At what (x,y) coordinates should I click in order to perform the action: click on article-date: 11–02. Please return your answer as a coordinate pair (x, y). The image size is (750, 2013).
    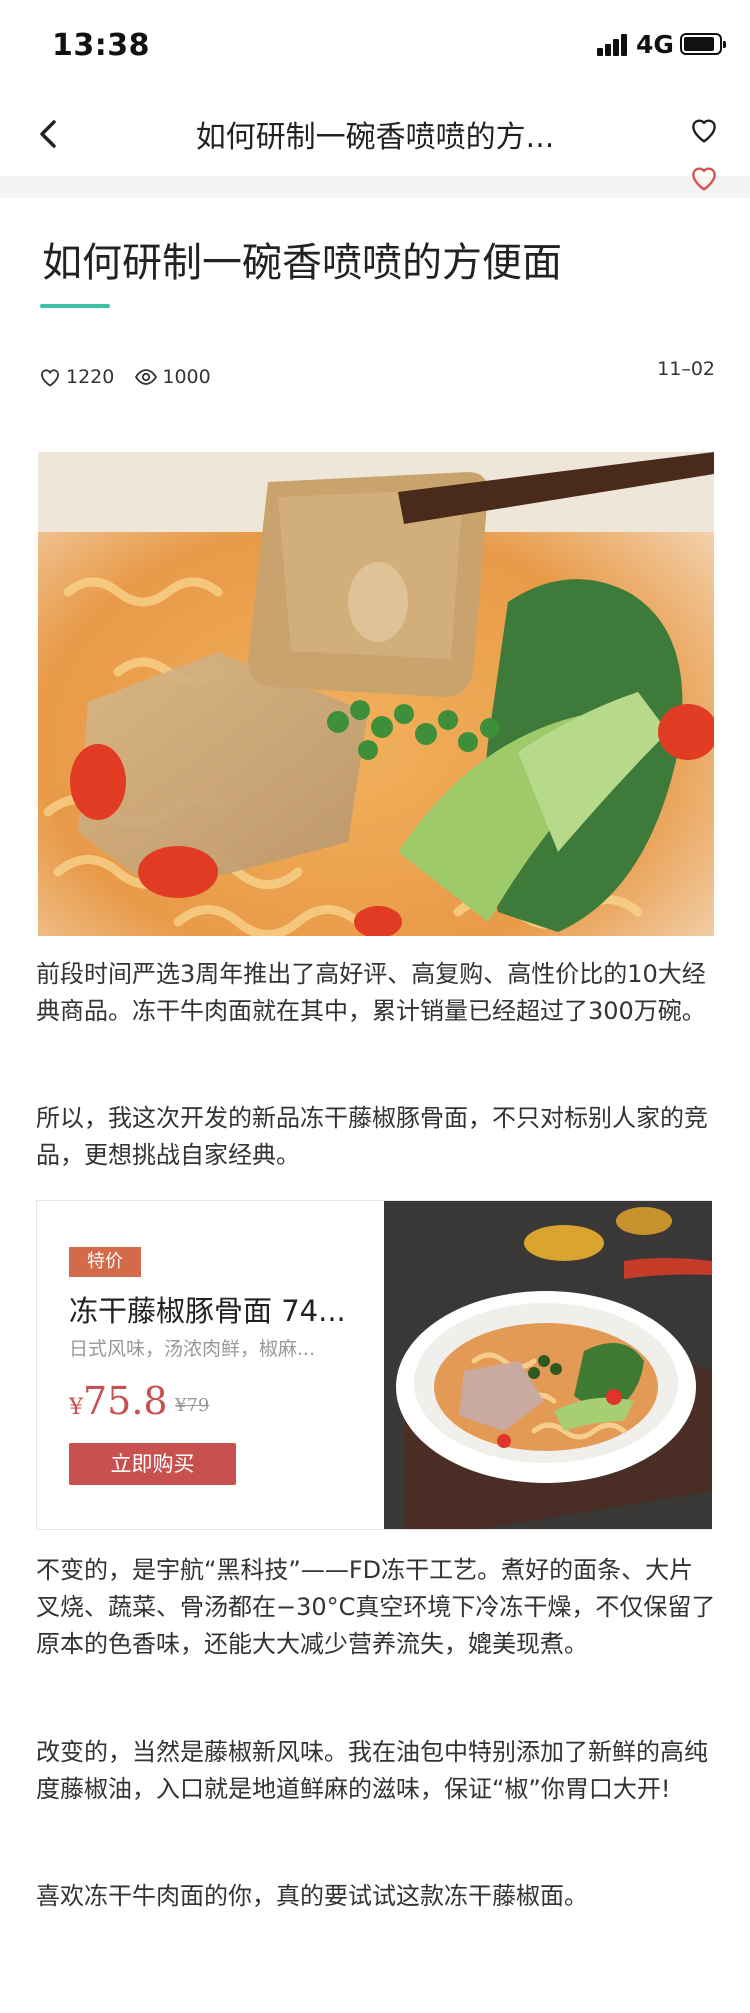
    Looking at the image, I should click on (686, 369).